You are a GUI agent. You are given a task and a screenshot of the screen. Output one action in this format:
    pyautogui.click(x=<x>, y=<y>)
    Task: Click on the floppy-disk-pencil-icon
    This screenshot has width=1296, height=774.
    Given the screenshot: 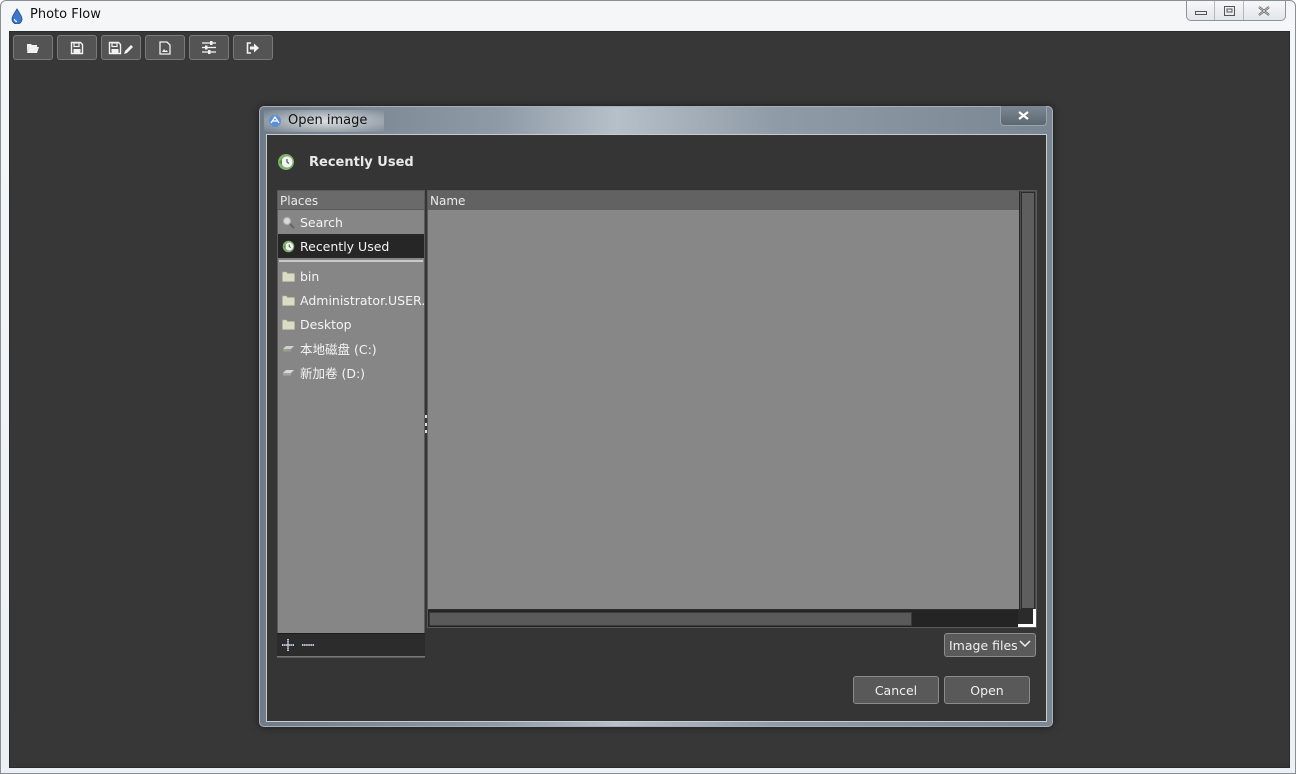 What is the action you would take?
    pyautogui.click(x=120, y=47)
    